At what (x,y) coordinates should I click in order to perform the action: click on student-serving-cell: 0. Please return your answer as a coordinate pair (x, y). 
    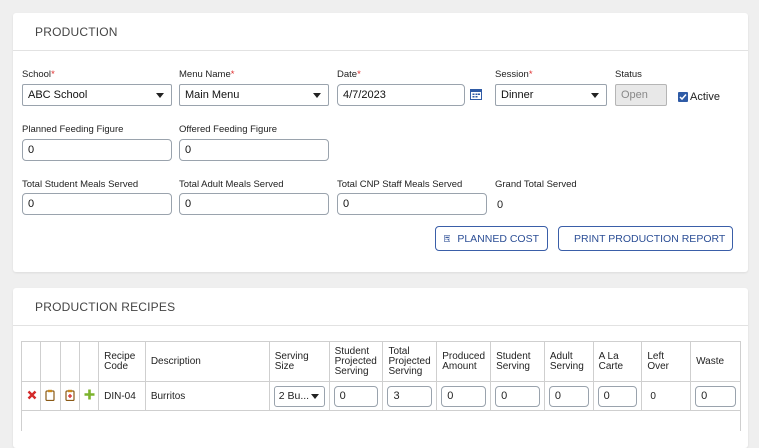
    Looking at the image, I should click on (517, 396).